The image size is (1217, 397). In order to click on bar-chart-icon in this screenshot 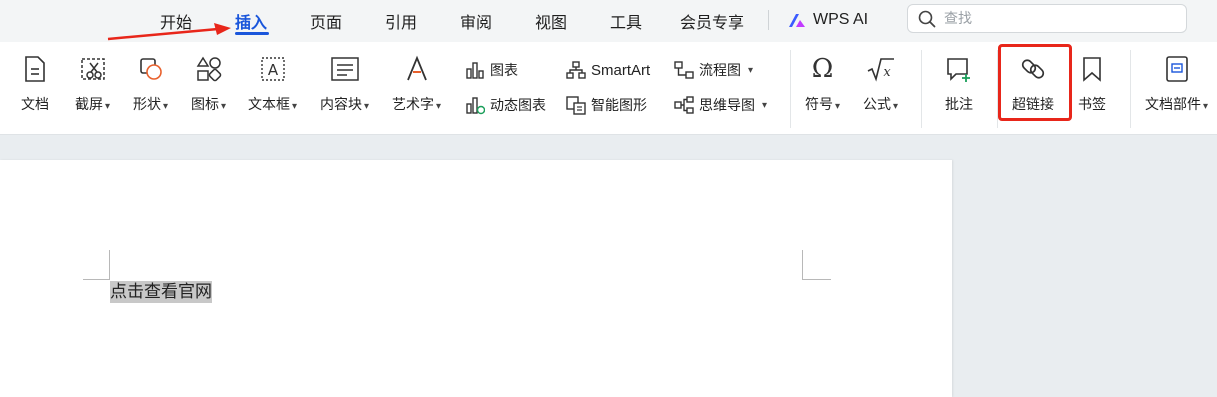, I will do `click(475, 70)`.